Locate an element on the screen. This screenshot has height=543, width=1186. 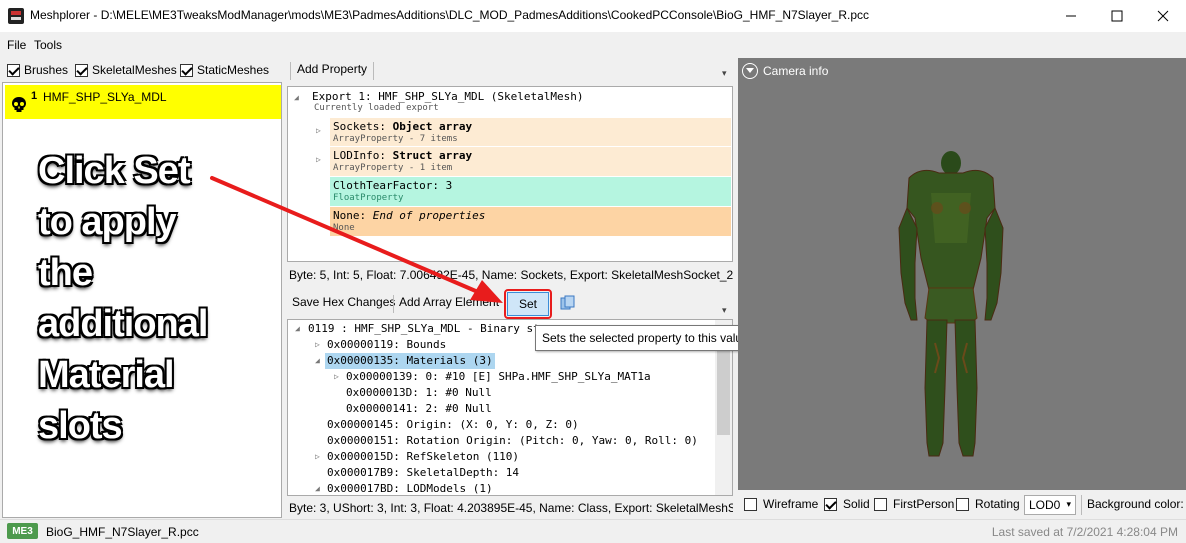
divider is located at coordinates (1081, 505).